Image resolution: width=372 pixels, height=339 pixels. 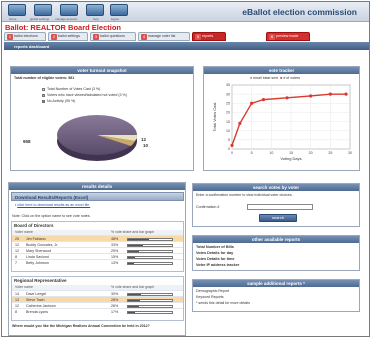 I want to click on eligible-voters-text: Total number of eligible voters: 981, so click(x=44, y=78).